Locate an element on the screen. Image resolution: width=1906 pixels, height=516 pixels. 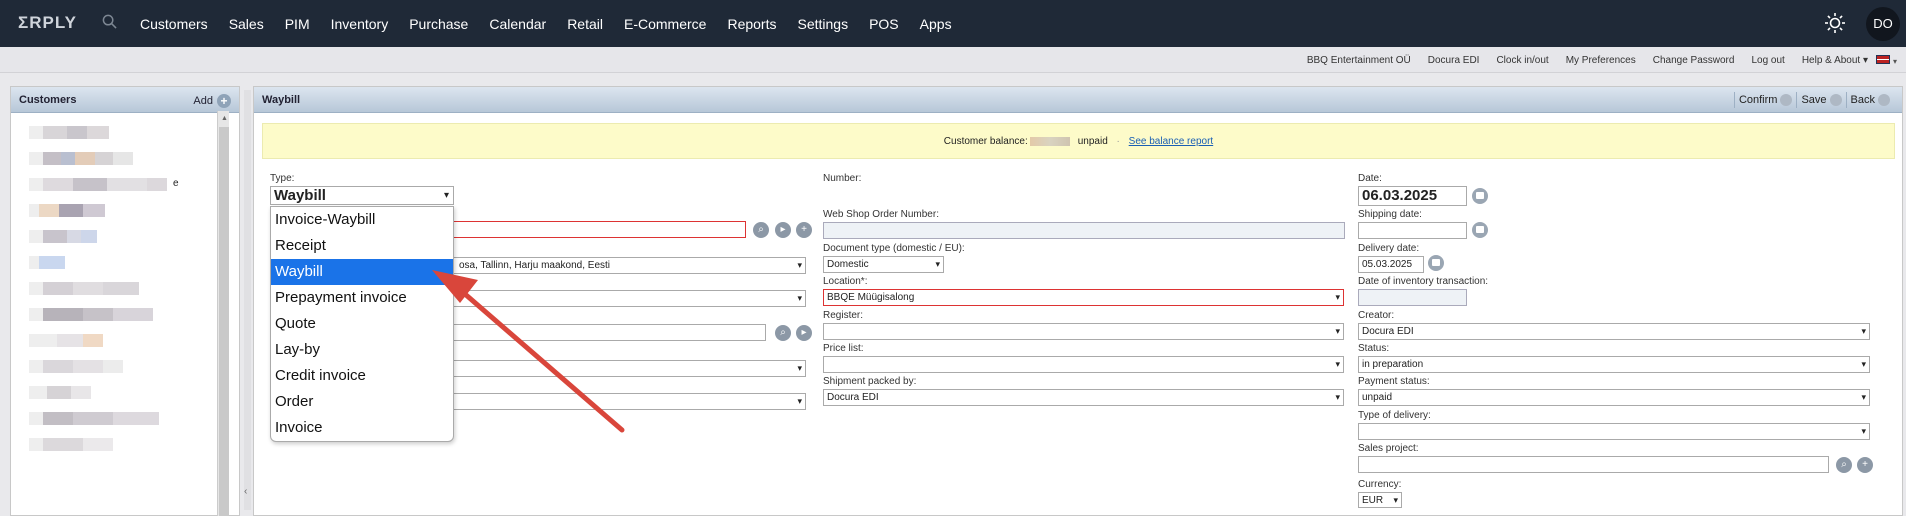
nav-purchase: Purchase is located at coordinates (438, 24).